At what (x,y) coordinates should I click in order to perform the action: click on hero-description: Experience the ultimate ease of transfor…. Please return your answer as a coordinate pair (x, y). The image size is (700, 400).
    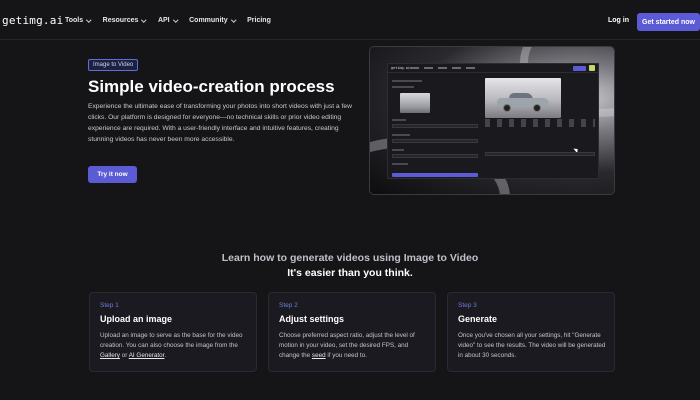
    Looking at the image, I should click on (220, 123).